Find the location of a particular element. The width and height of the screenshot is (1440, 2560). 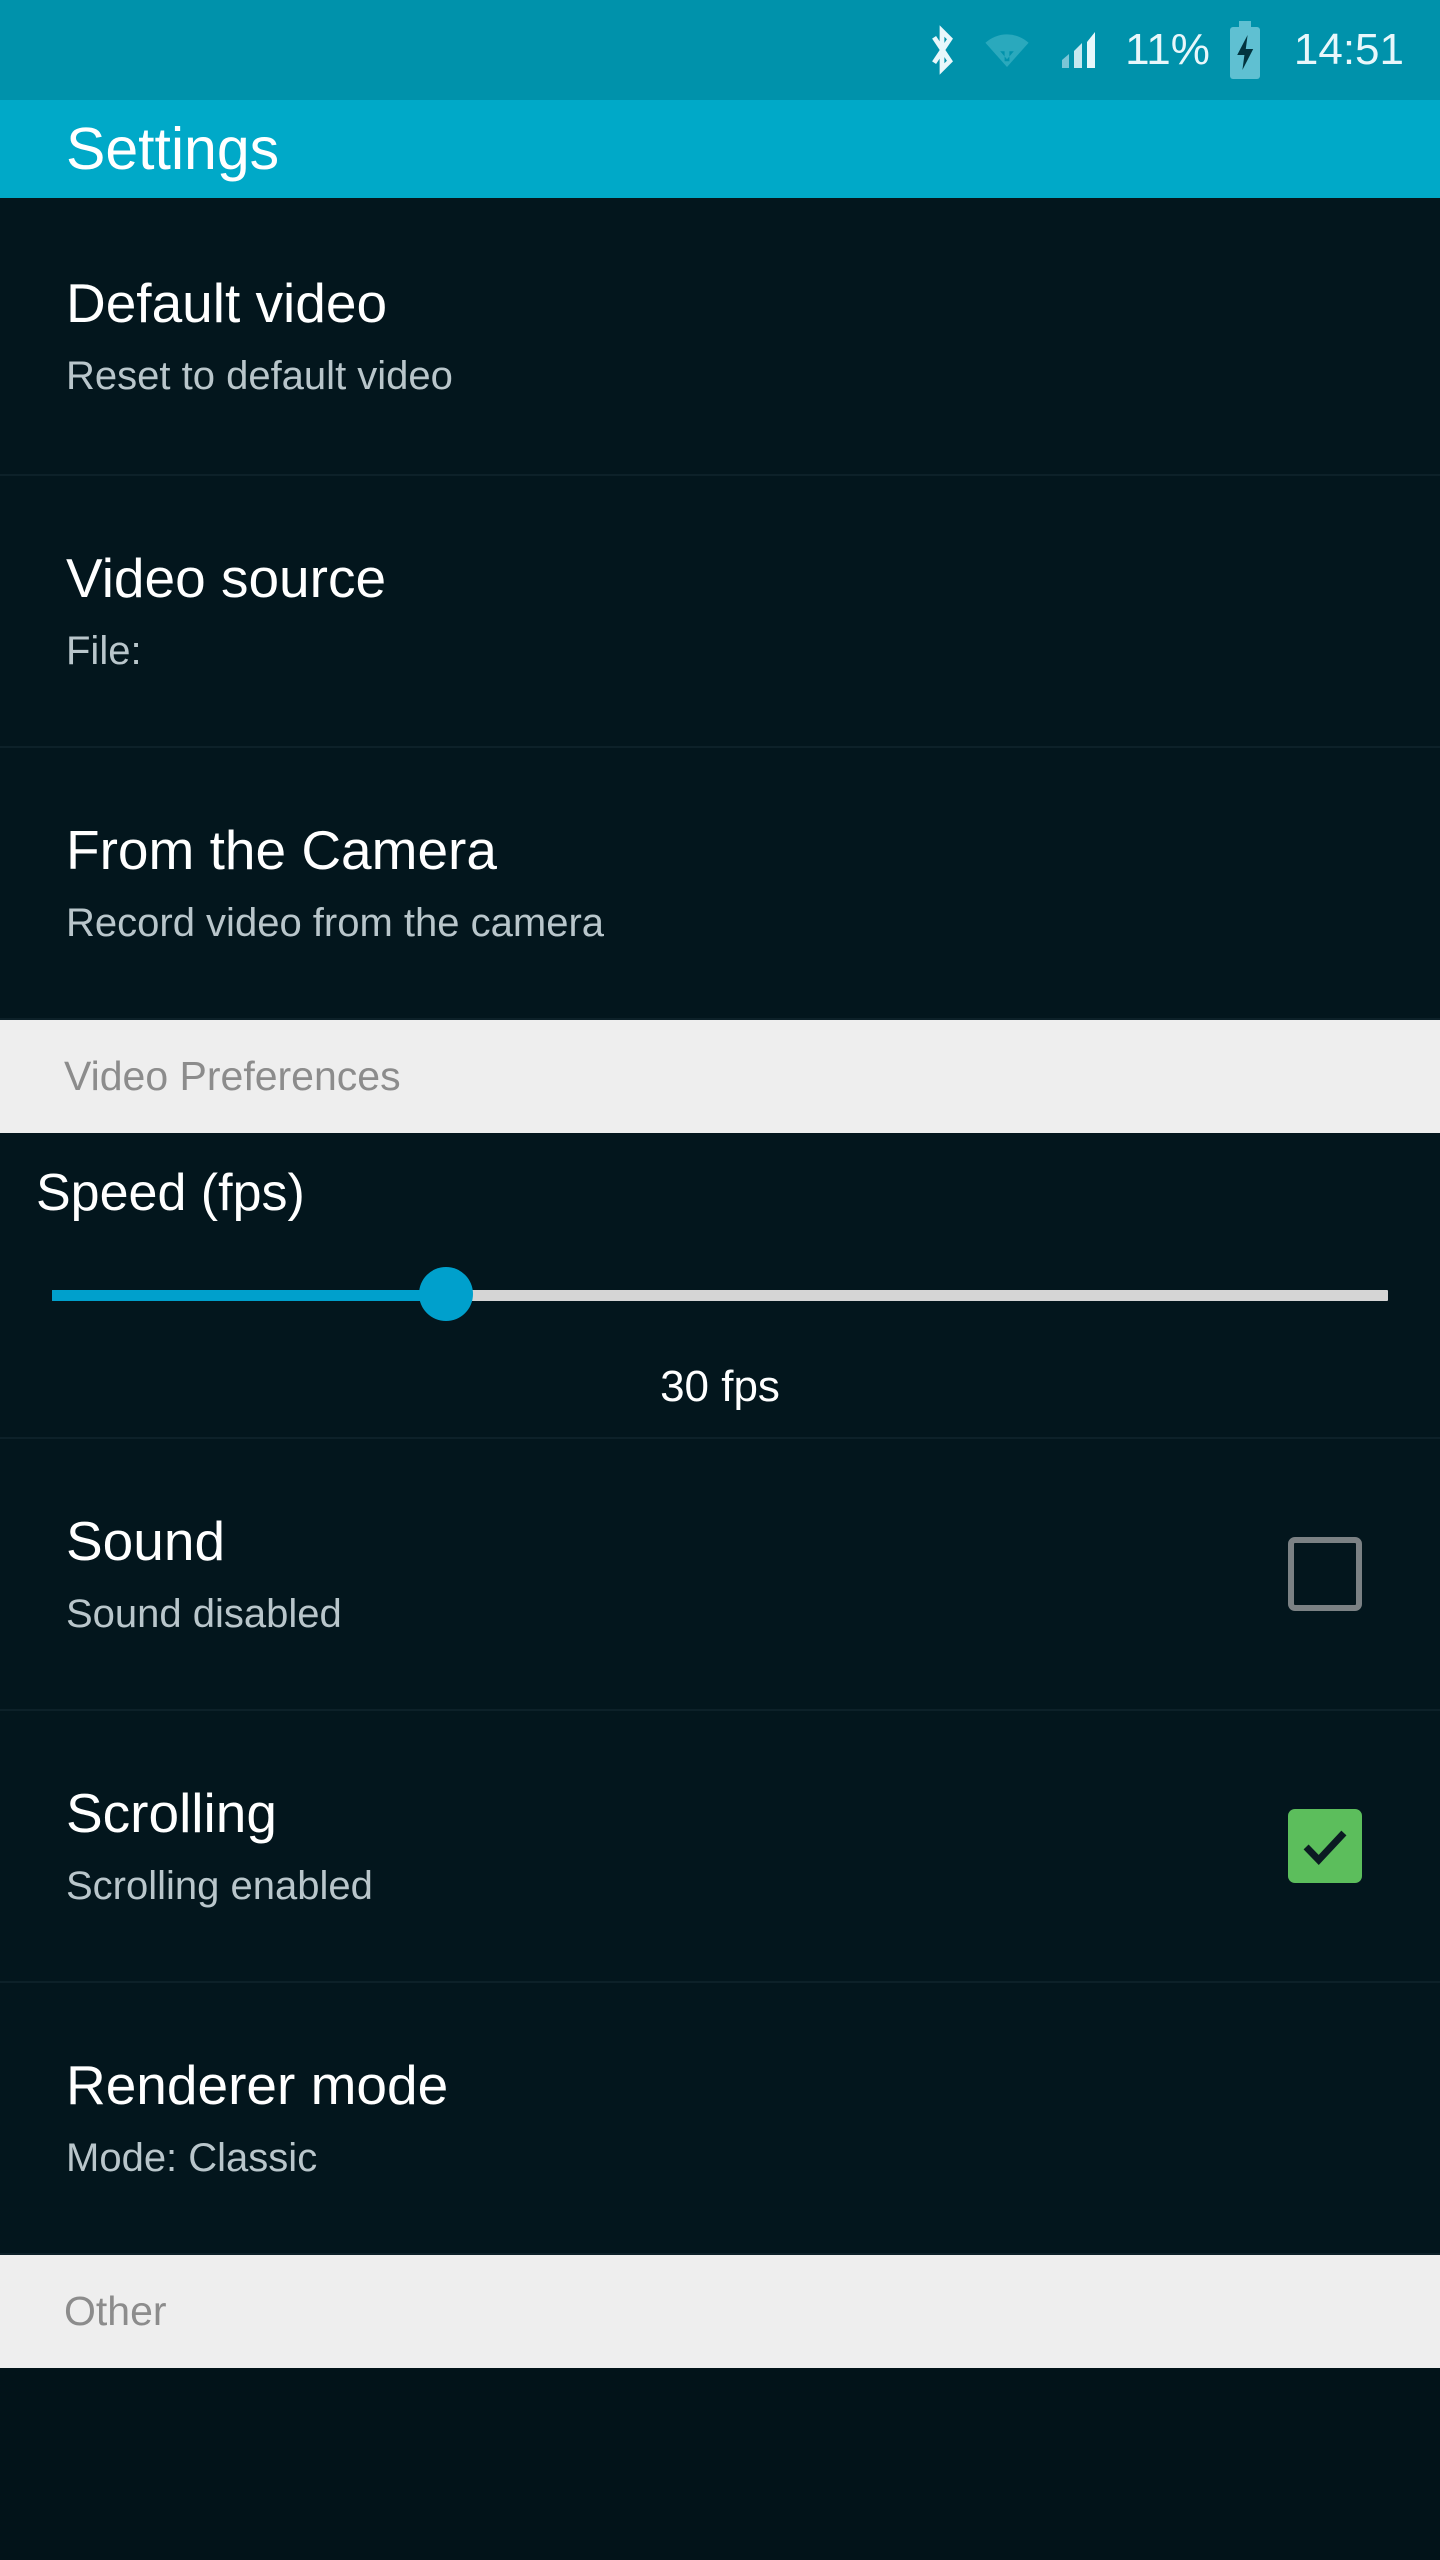

preference-speed-fps: Speed (fps) 30 fps is located at coordinates (720, 1286).